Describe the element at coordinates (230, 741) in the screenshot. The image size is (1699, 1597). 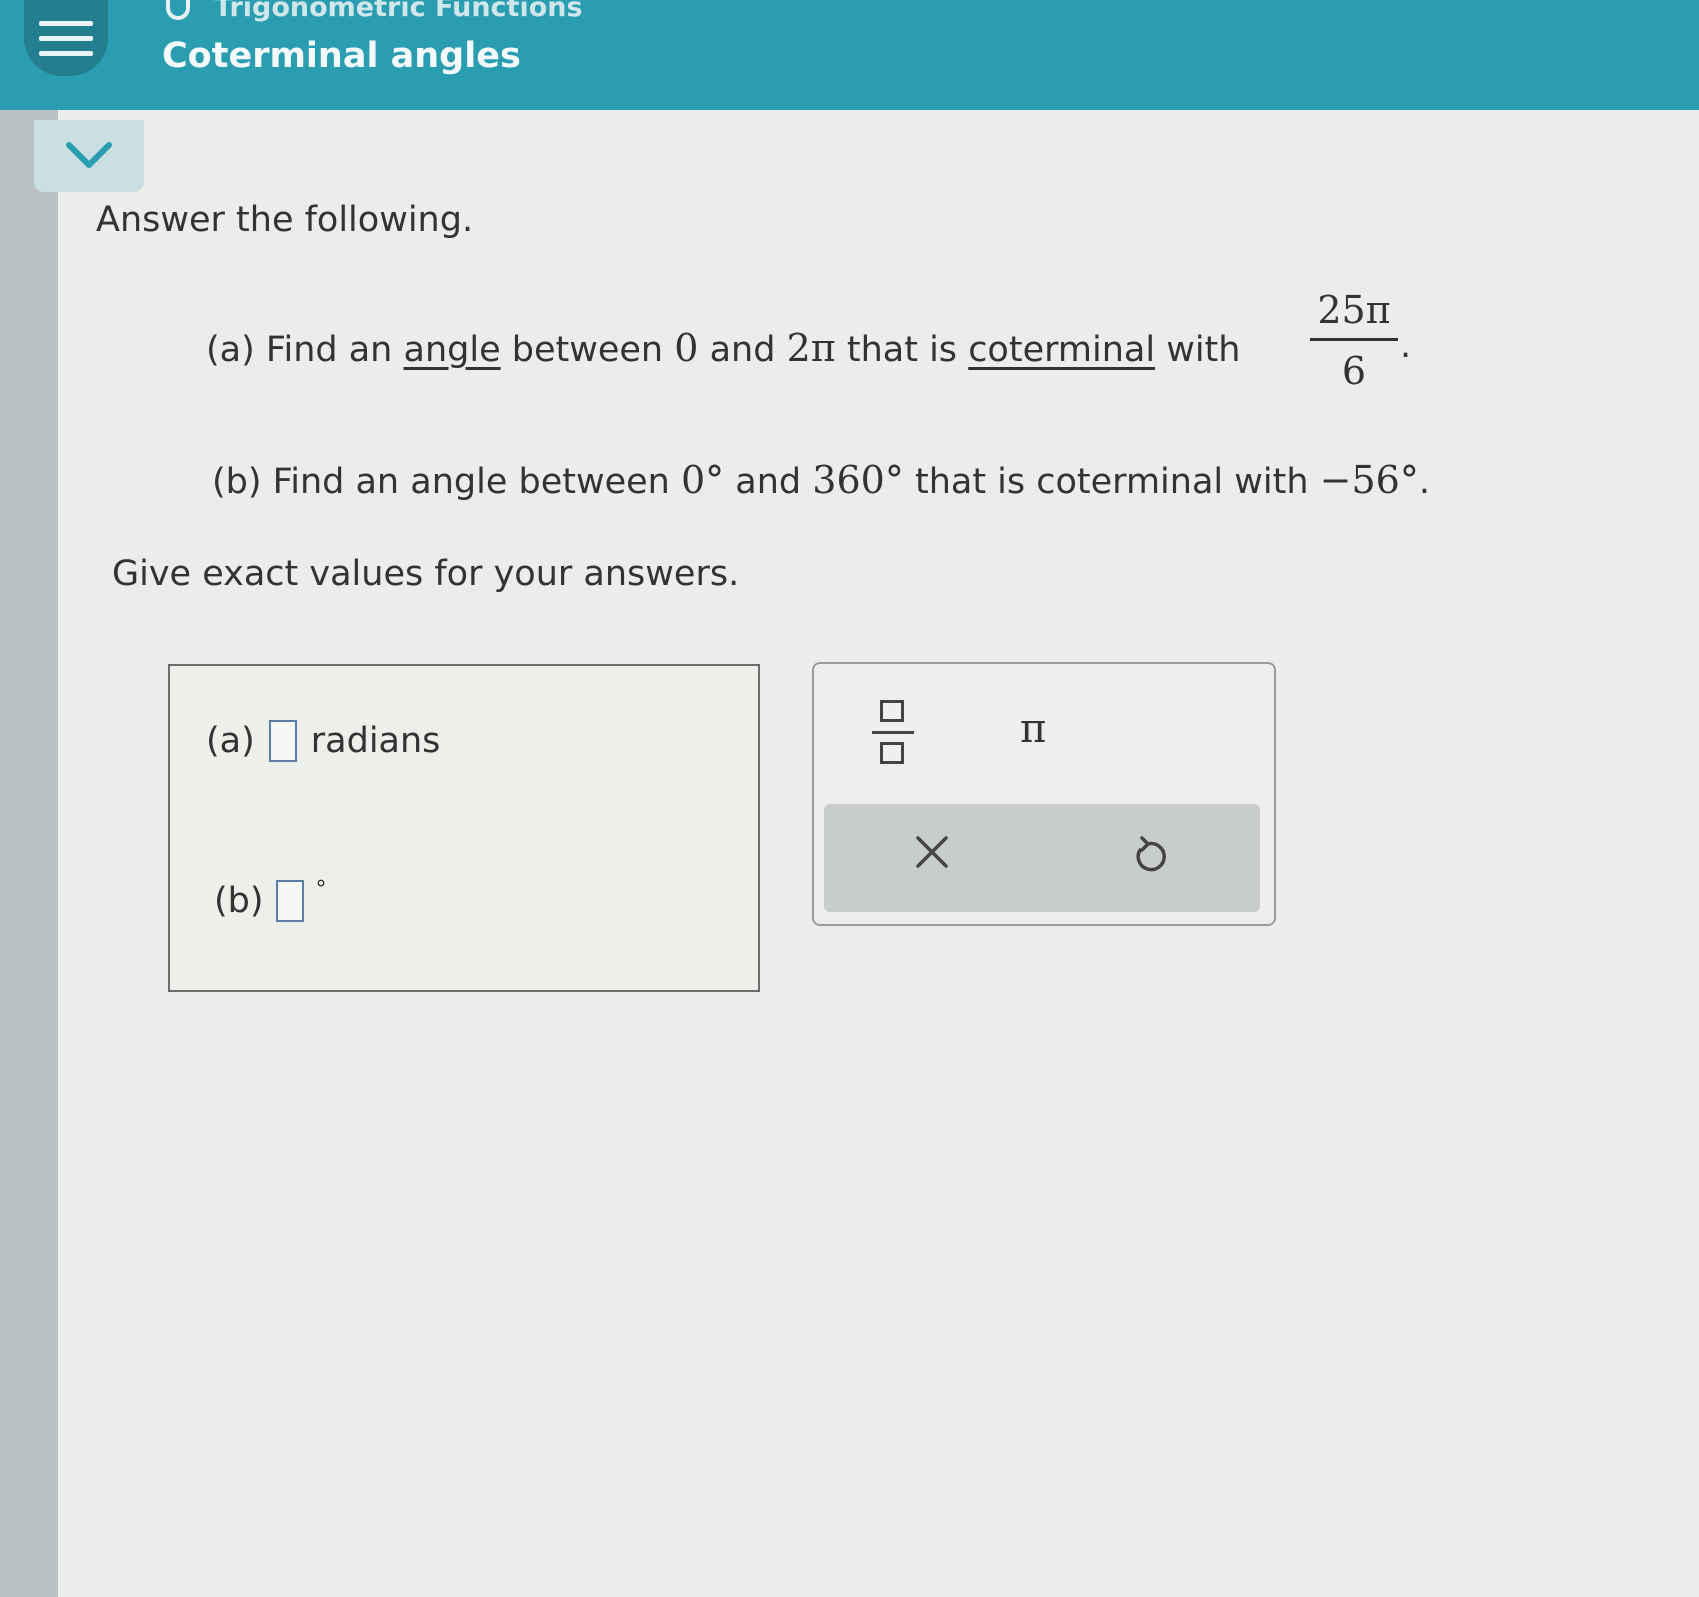
I see `answer-a-label: (a)` at that location.